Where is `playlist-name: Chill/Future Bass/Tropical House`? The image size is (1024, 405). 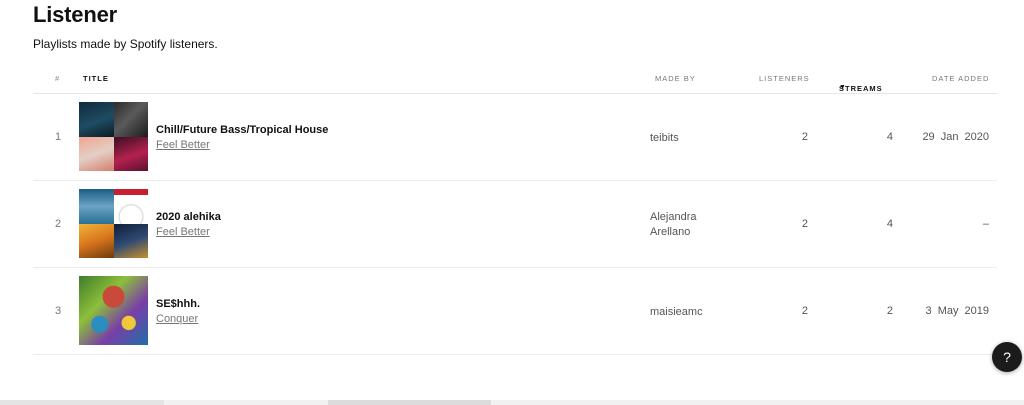 playlist-name: Chill/Future Bass/Tropical House is located at coordinates (242, 130).